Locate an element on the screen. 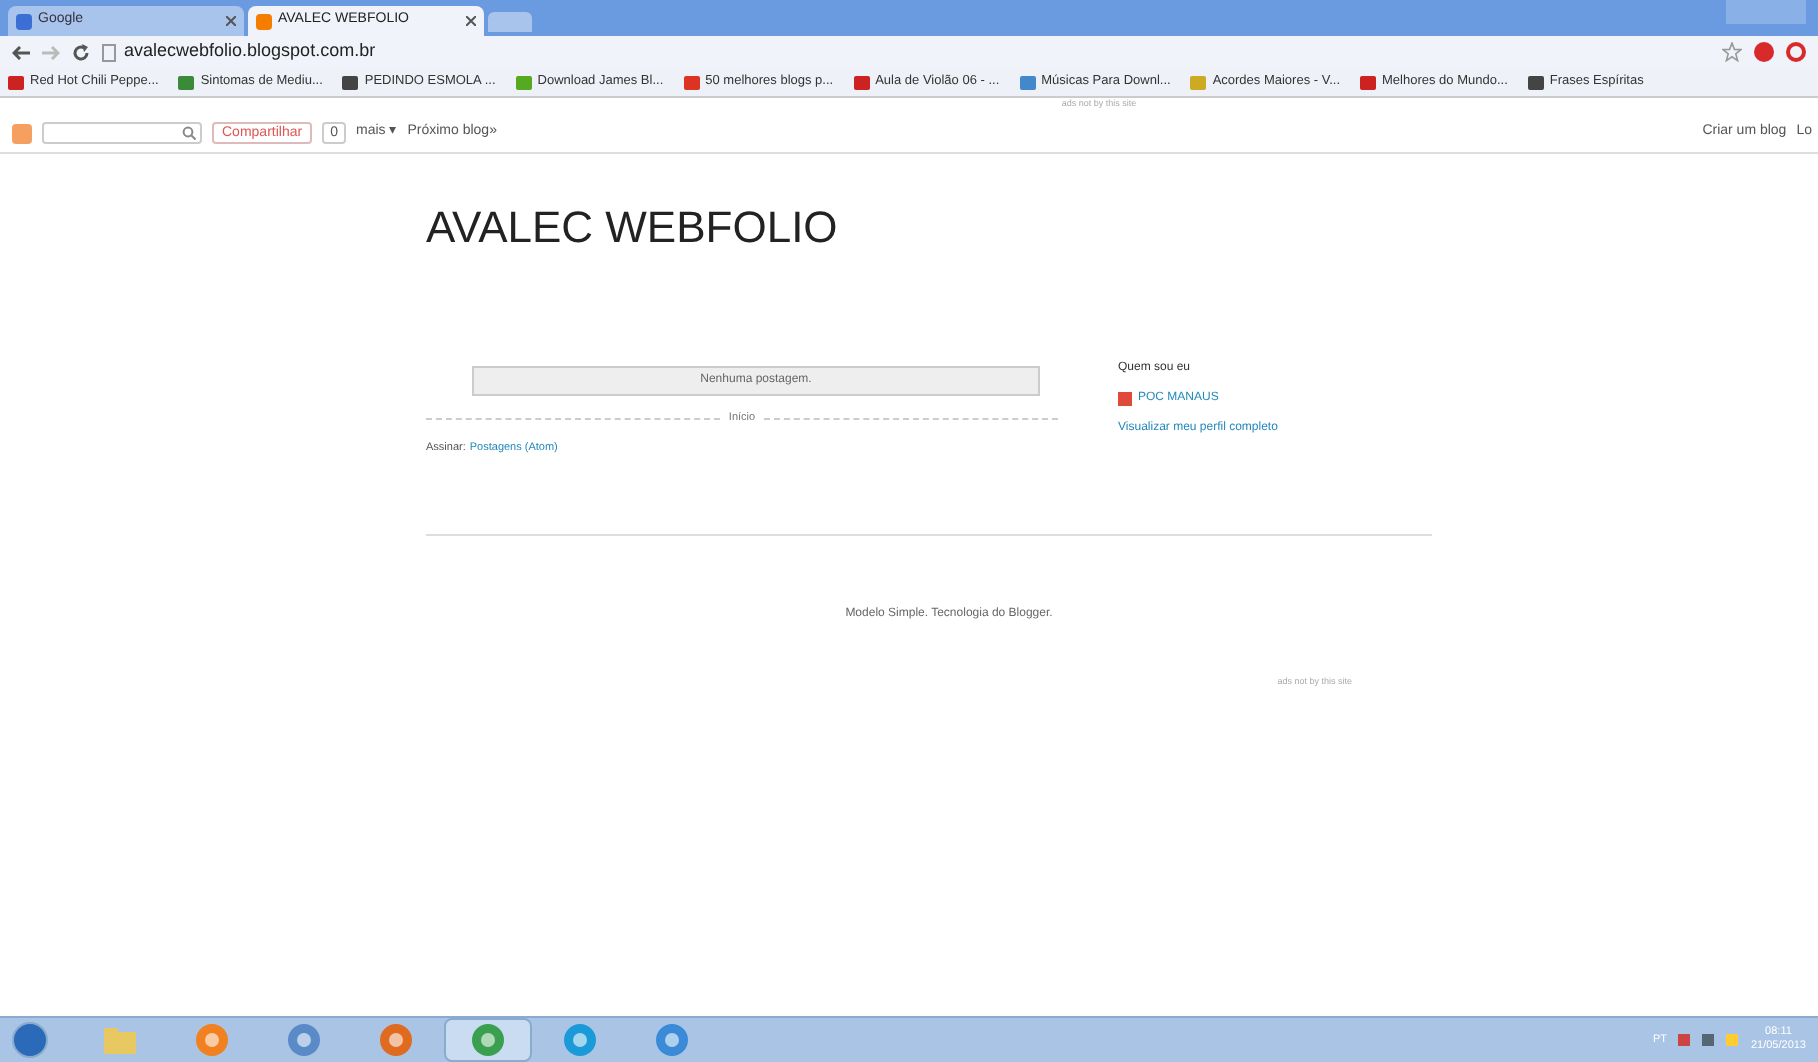  folder-icon is located at coordinates (120, 1040).